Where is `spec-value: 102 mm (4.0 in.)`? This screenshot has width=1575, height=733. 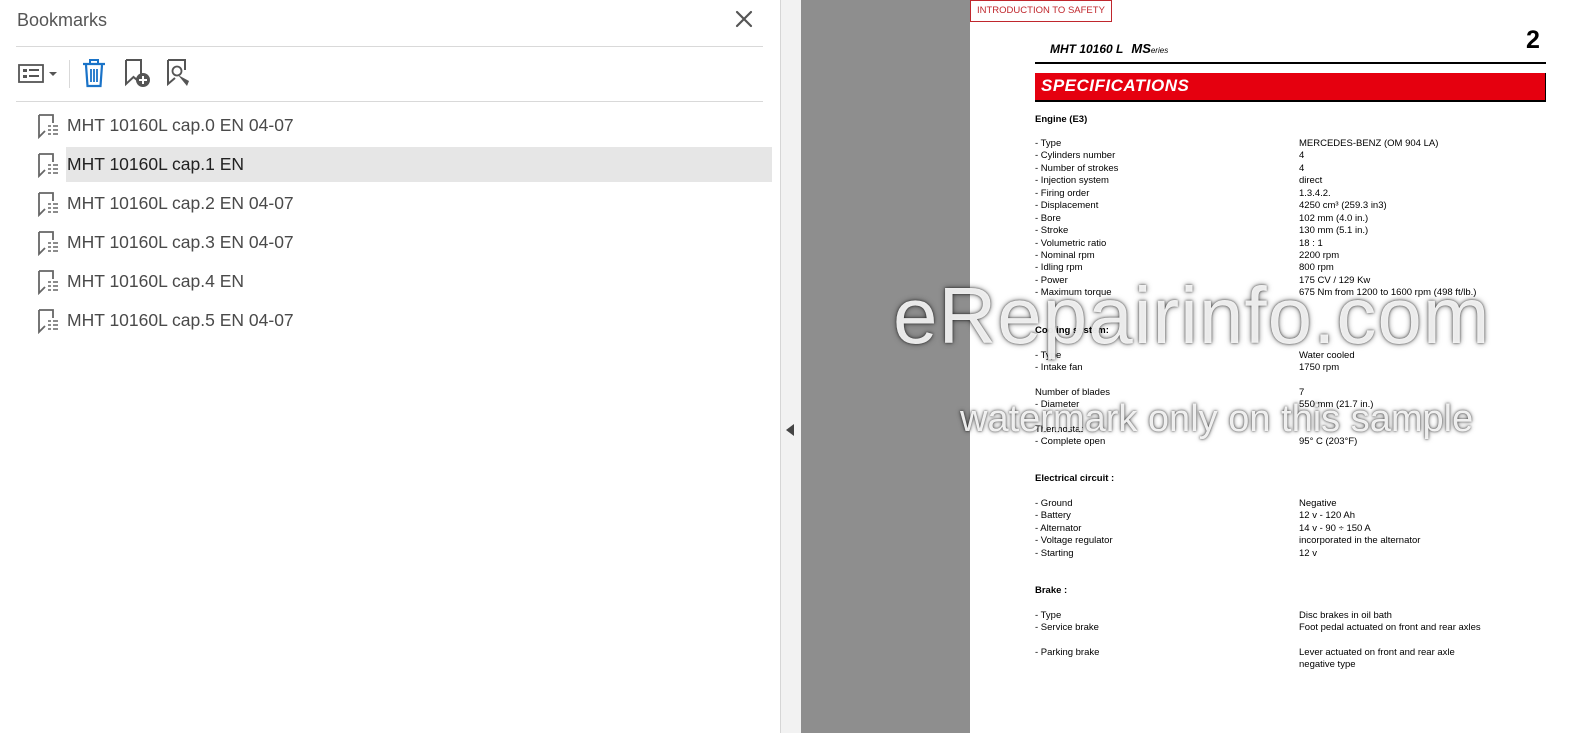
spec-value: 102 mm (4.0 in.) is located at coordinates (1334, 218).